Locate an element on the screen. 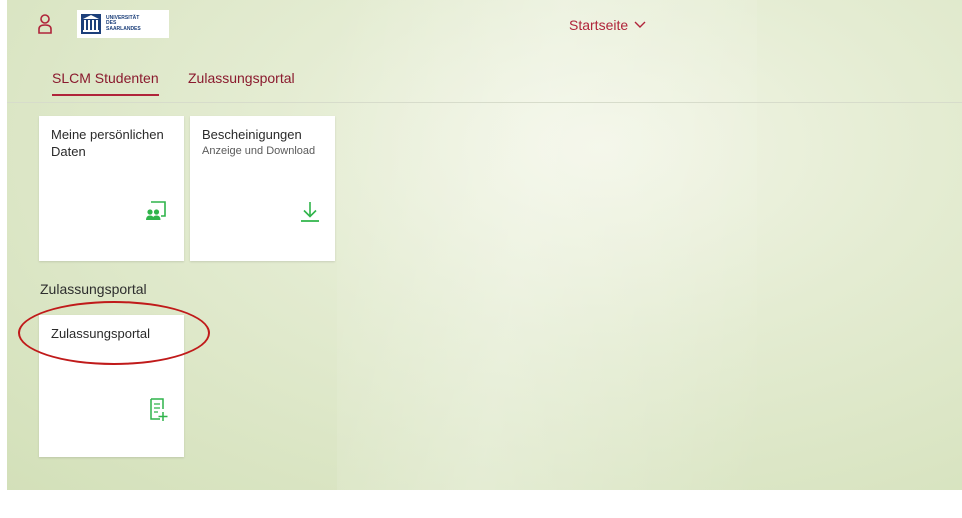 The width and height of the screenshot is (962, 518). logo-line-3: SAARLANDES is located at coordinates (123, 28).